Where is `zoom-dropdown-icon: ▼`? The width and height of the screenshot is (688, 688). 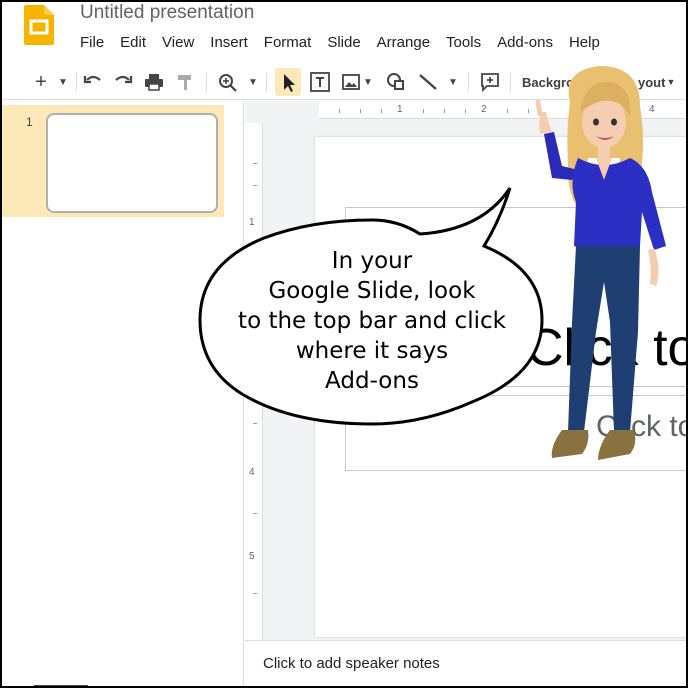
zoom-dropdown-icon: ▼ is located at coordinates (253, 82).